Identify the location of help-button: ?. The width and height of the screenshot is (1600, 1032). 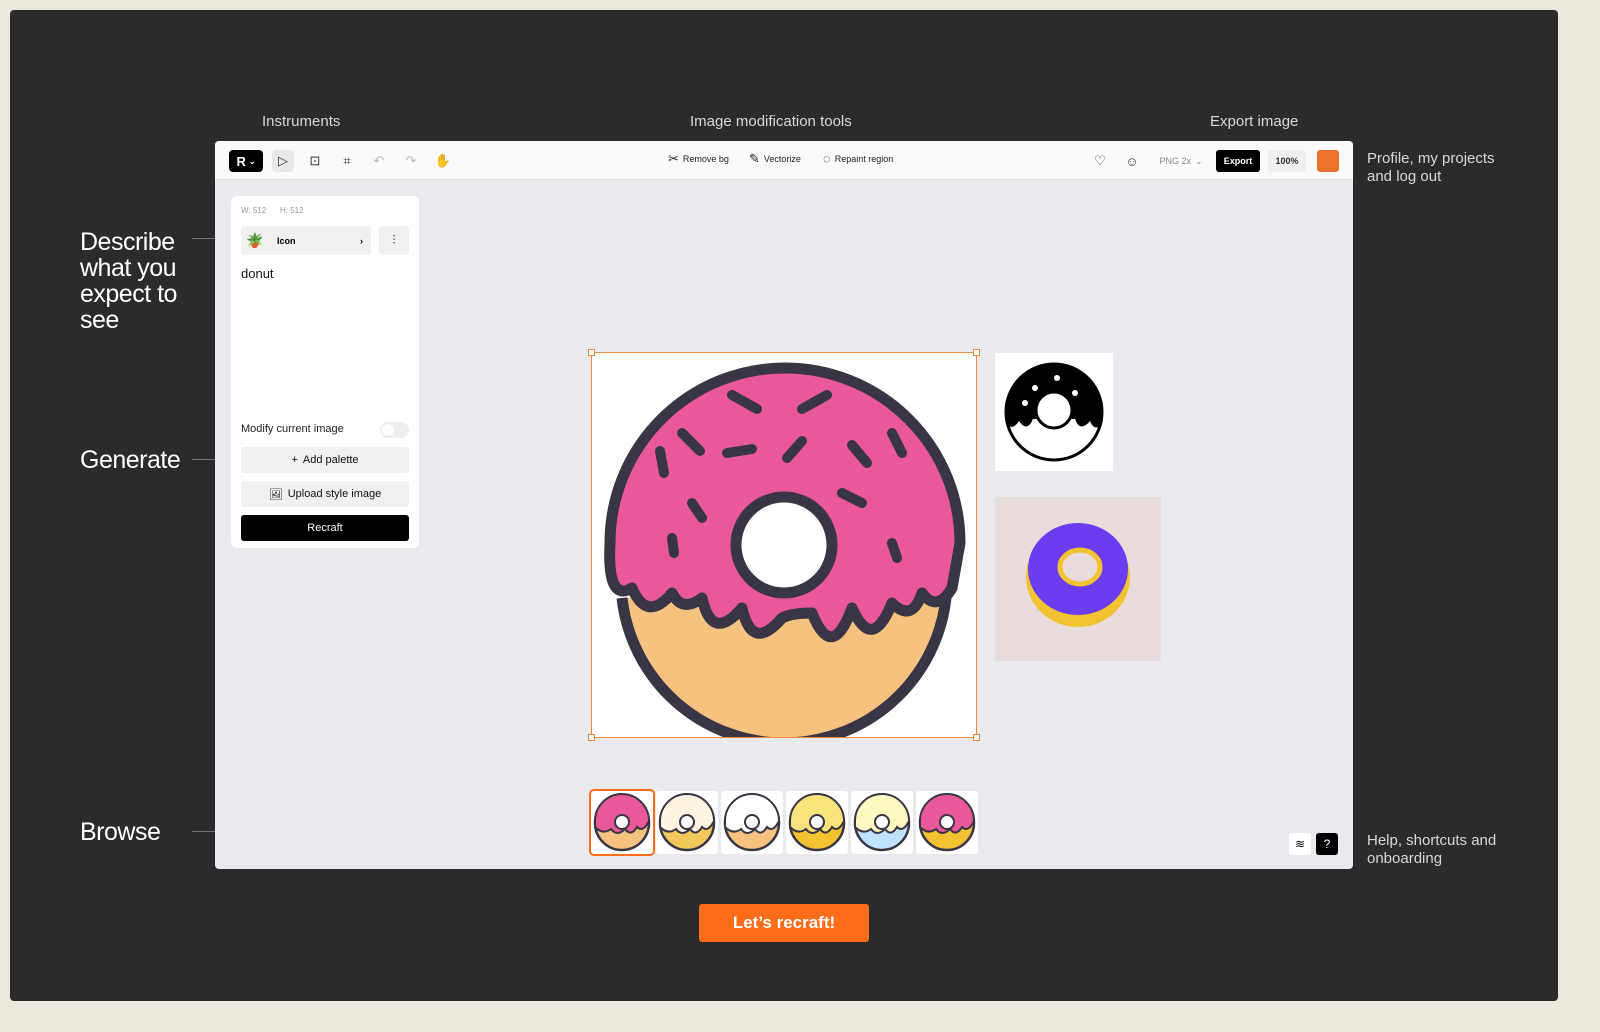
(1327, 844).